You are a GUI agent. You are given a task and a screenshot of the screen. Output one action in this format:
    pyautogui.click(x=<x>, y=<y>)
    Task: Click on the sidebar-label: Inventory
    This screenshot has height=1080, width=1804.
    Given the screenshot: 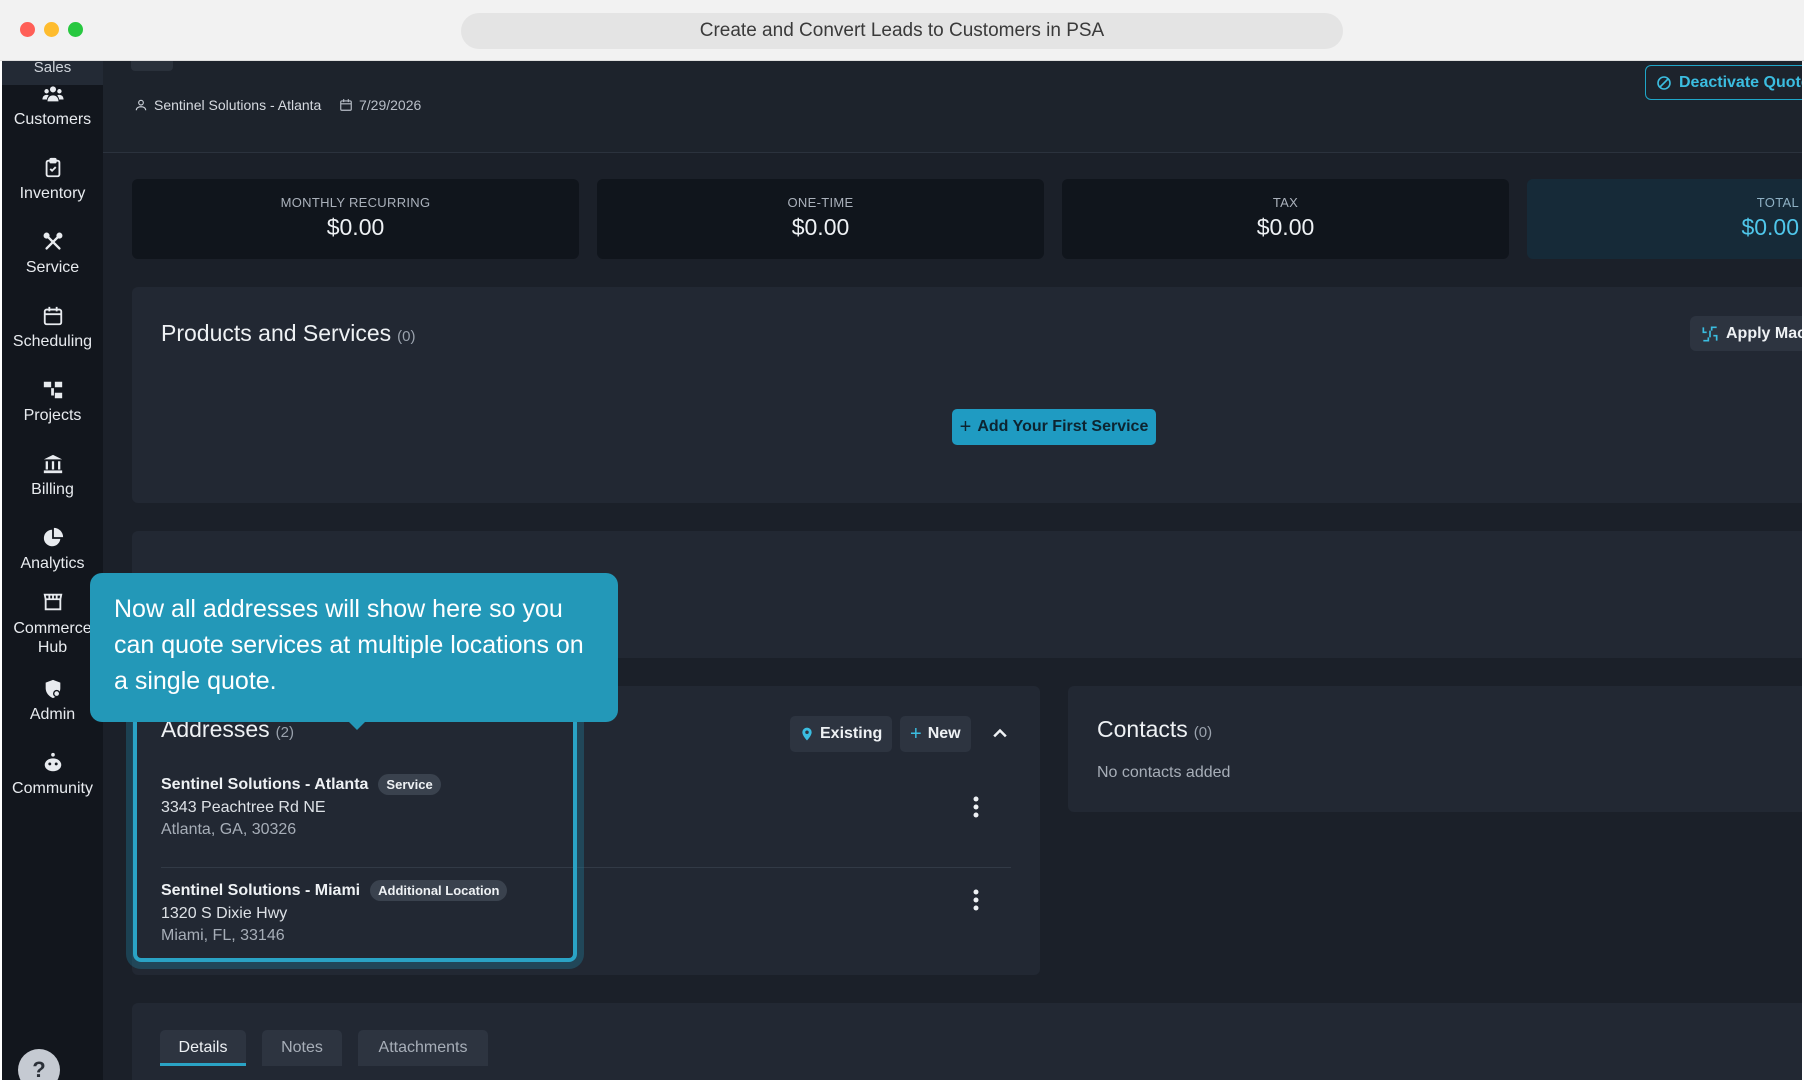 What is the action you would take?
    pyautogui.click(x=52, y=193)
    